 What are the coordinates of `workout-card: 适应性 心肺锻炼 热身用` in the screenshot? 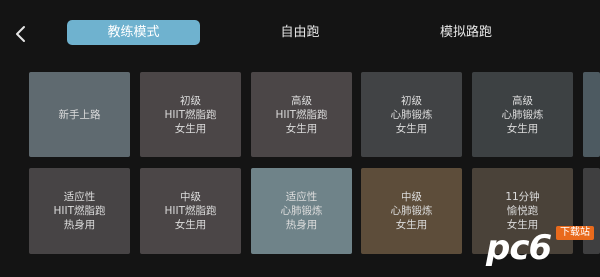 It's located at (301, 211).